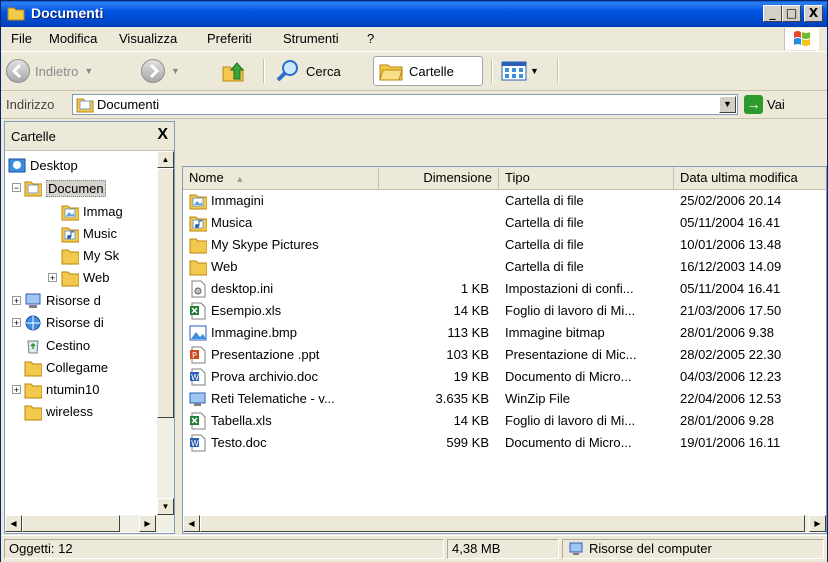 This screenshot has width=828, height=562. What do you see at coordinates (77, 367) in the screenshot?
I see `tree-item-label: Collegame` at bounding box center [77, 367].